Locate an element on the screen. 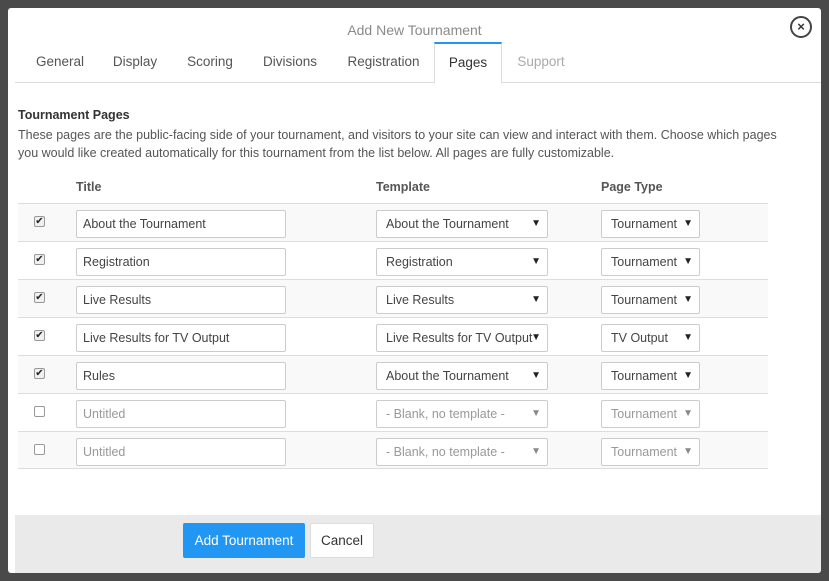  tab-divisions: Divisions is located at coordinates (290, 62).